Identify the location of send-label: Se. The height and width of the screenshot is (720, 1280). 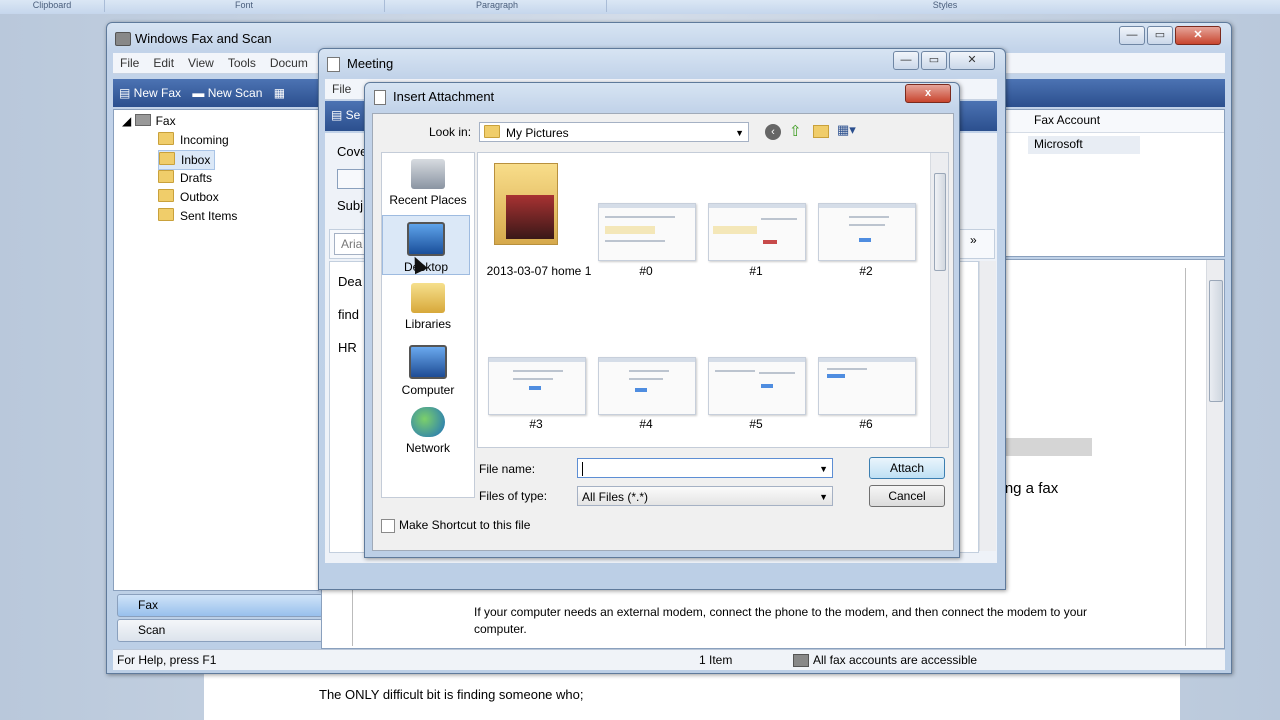
(353, 115).